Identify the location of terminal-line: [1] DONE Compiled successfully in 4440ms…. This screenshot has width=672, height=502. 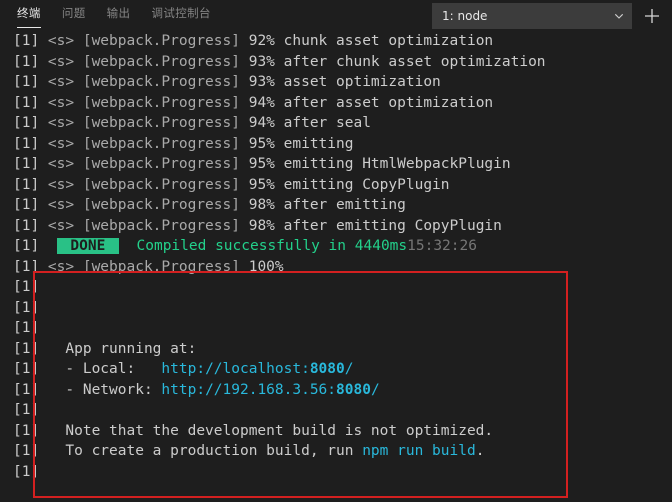
(336, 246).